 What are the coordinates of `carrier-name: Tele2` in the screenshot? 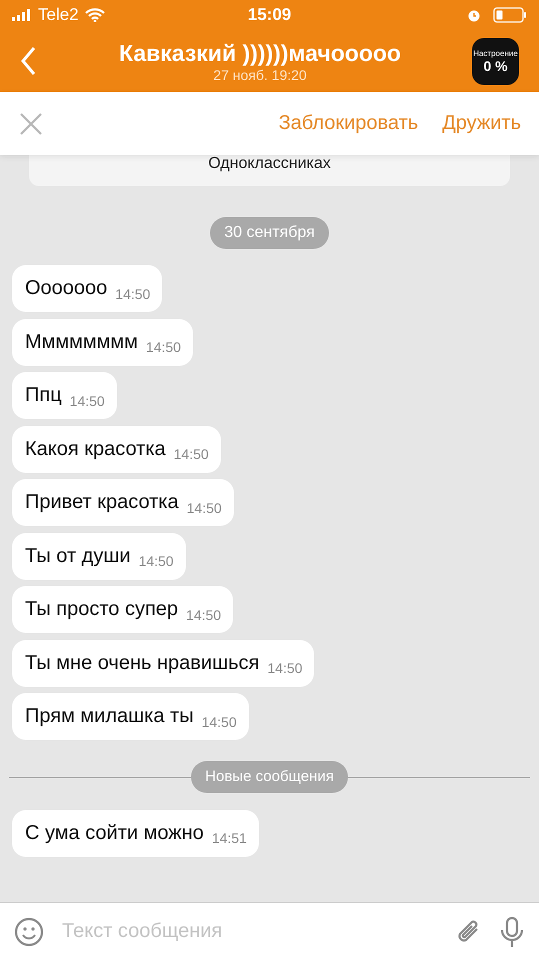 It's located at (58, 15).